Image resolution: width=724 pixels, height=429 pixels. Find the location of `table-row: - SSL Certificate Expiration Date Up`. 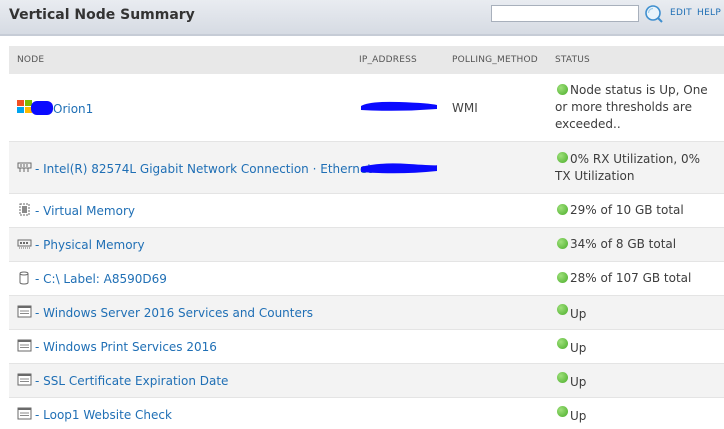

table-row: - SSL Certificate Expiration Date Up is located at coordinates (366, 381).